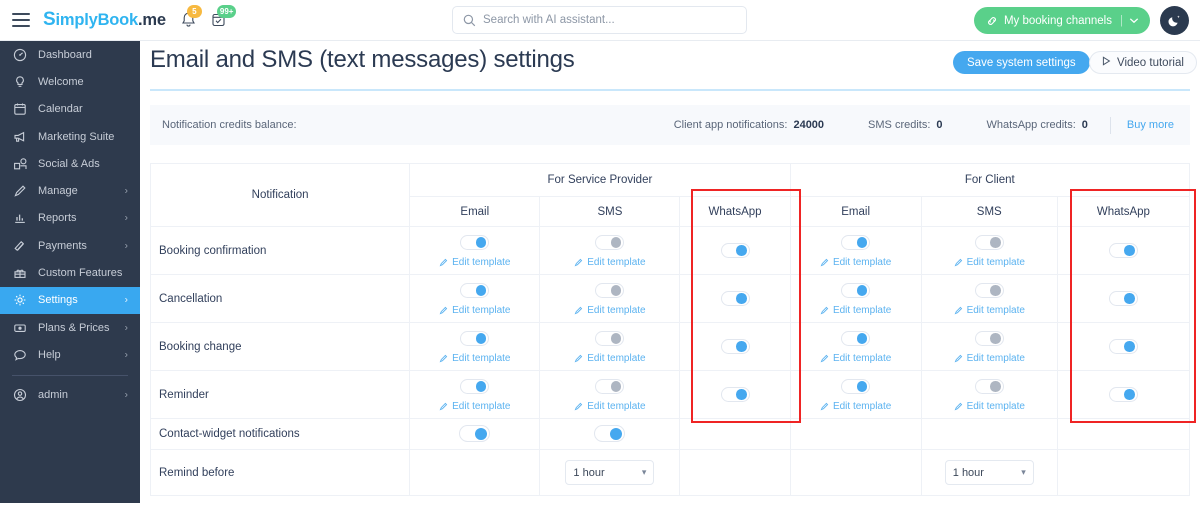 The image size is (1200, 505). Describe the element at coordinates (1134, 20) in the screenshot. I see `chevron-down-icon` at that location.